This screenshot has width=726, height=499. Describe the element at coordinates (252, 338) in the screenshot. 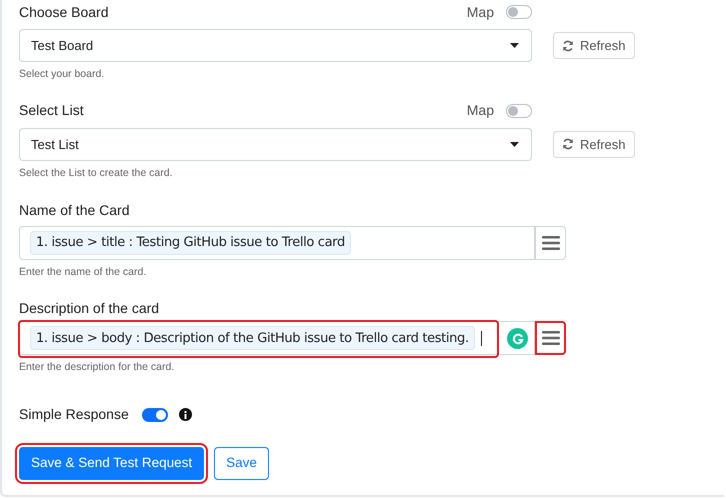

I see `mapped-token: 1. issue > body : Description of the GitHub issue to Trello card testing.` at that location.